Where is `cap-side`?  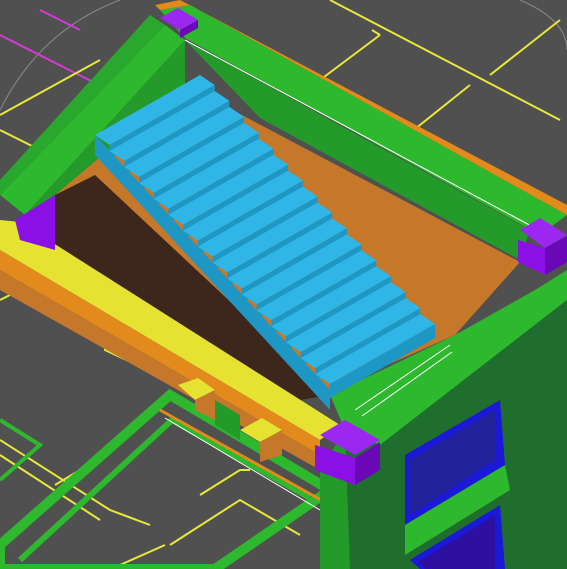 cap-side is located at coordinates (531, 257).